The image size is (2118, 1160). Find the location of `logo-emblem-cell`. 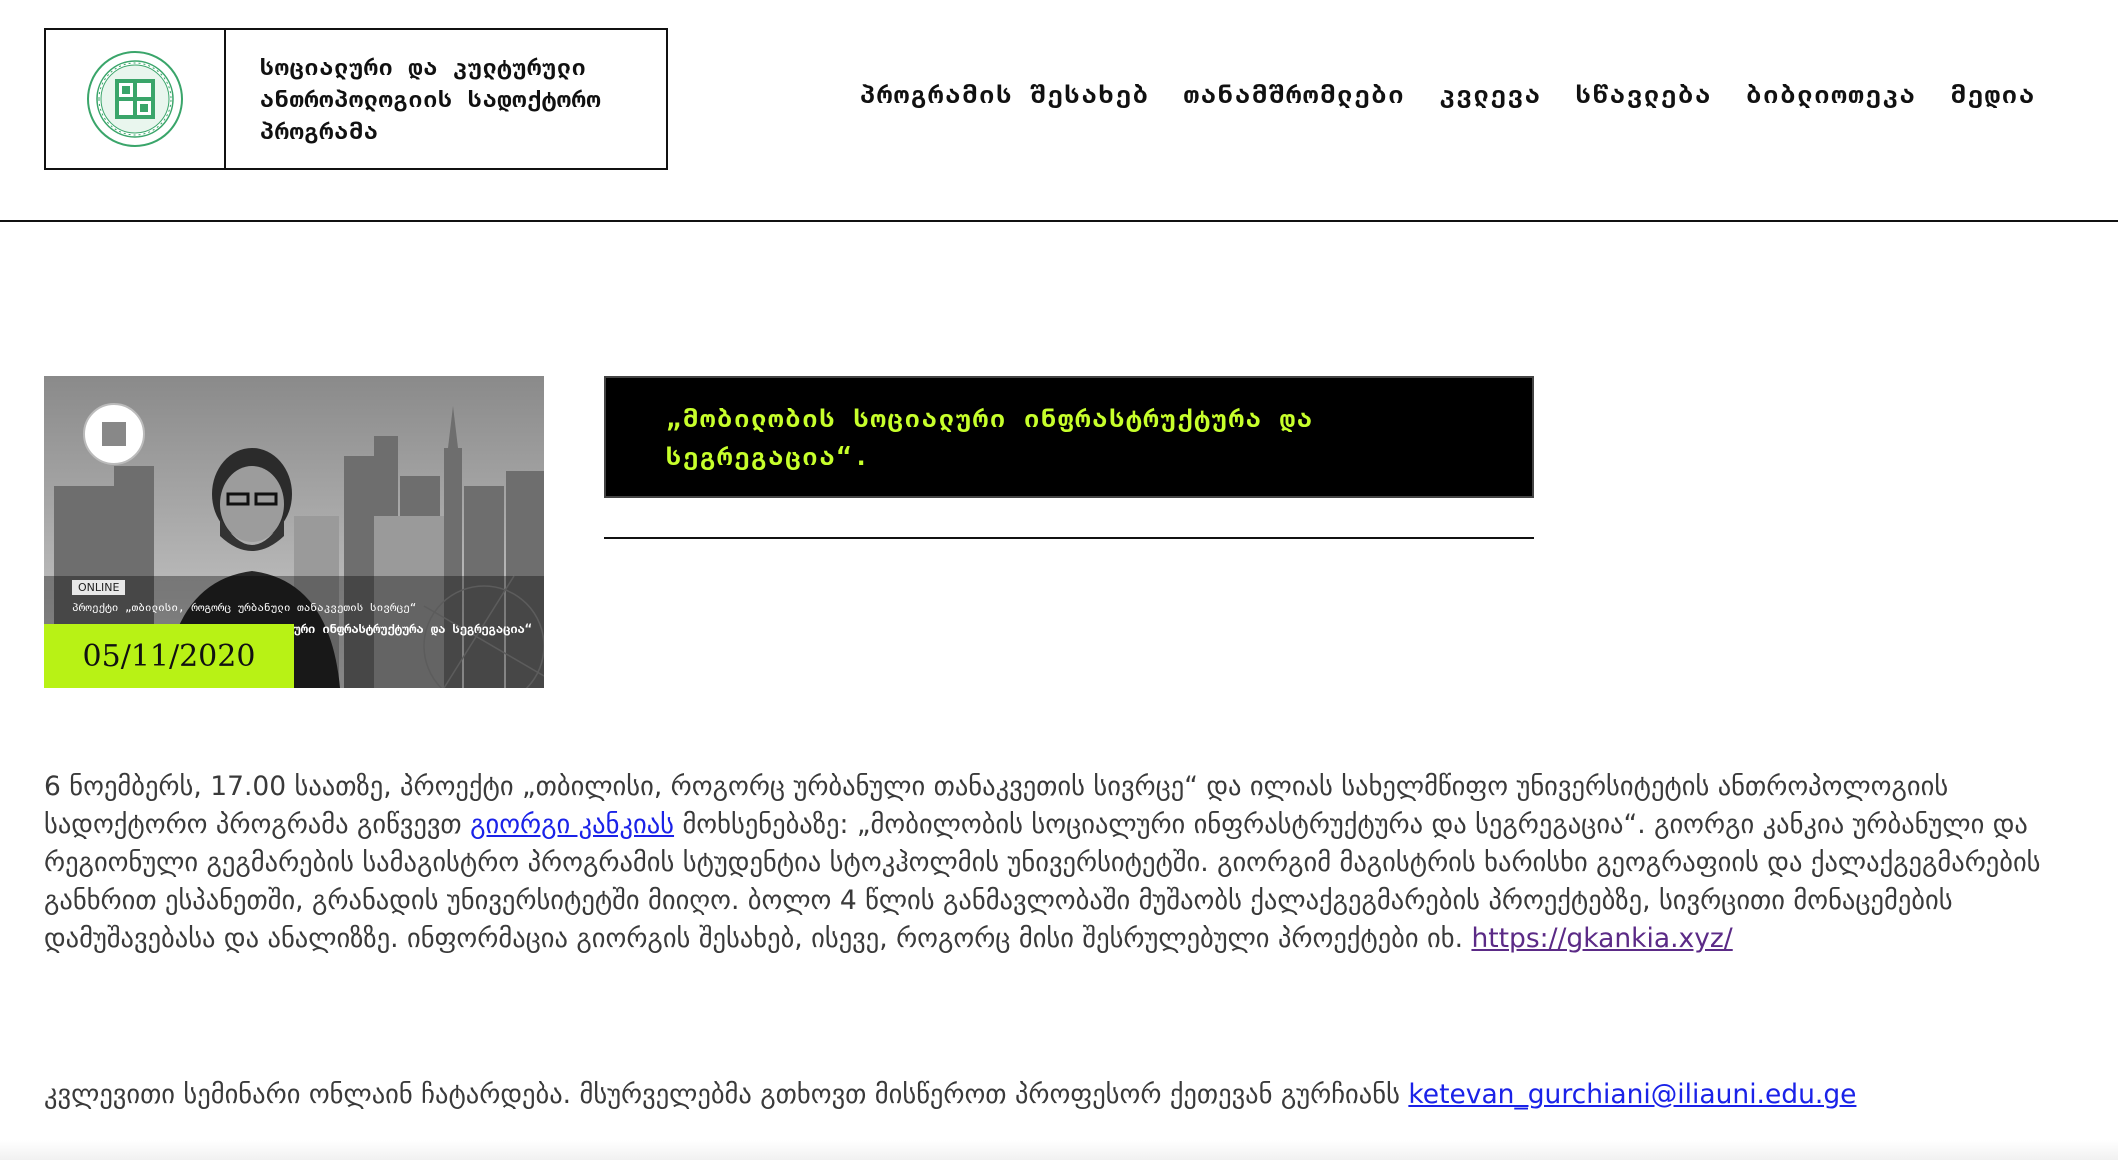

logo-emblem-cell is located at coordinates (136, 99).